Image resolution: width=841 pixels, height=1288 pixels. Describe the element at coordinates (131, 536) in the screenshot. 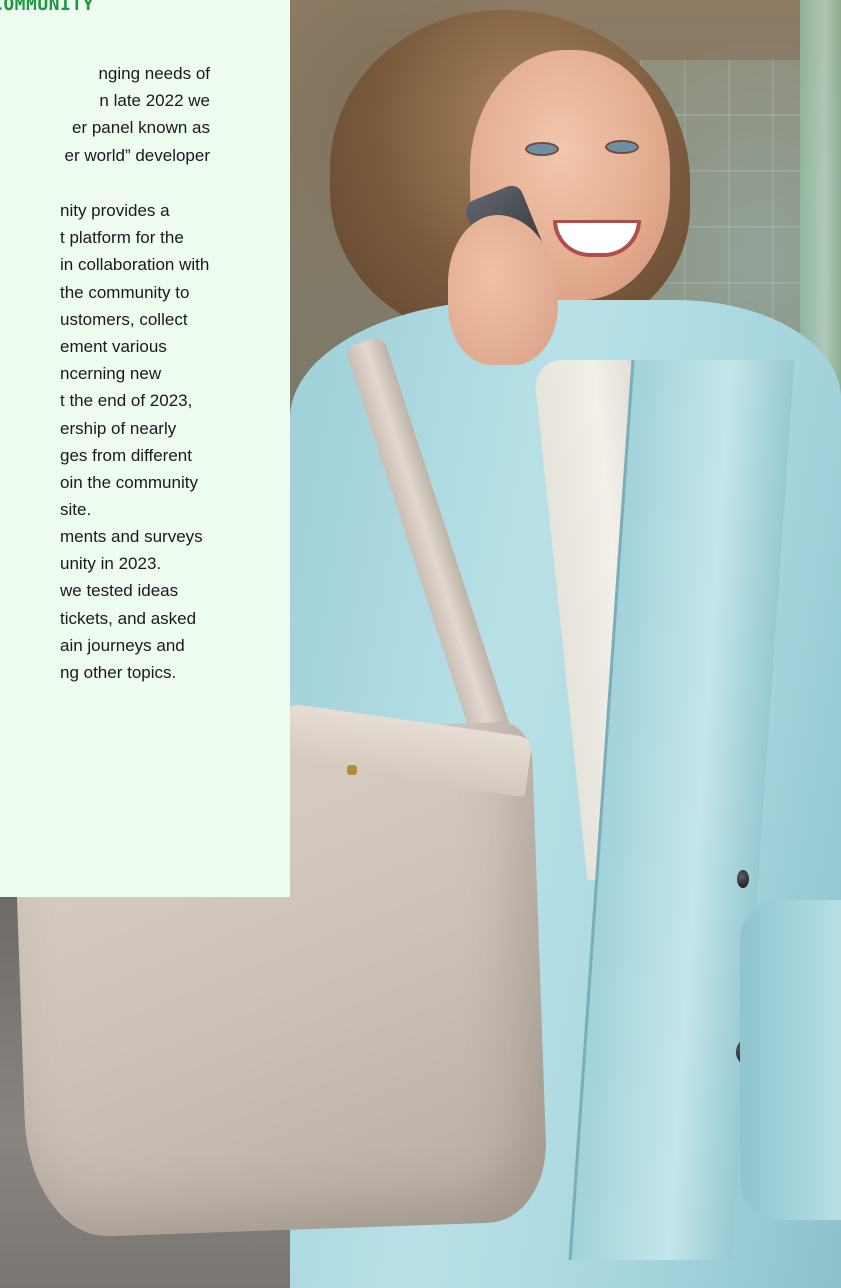

I see `paragraph-line: ments and surveys` at that location.